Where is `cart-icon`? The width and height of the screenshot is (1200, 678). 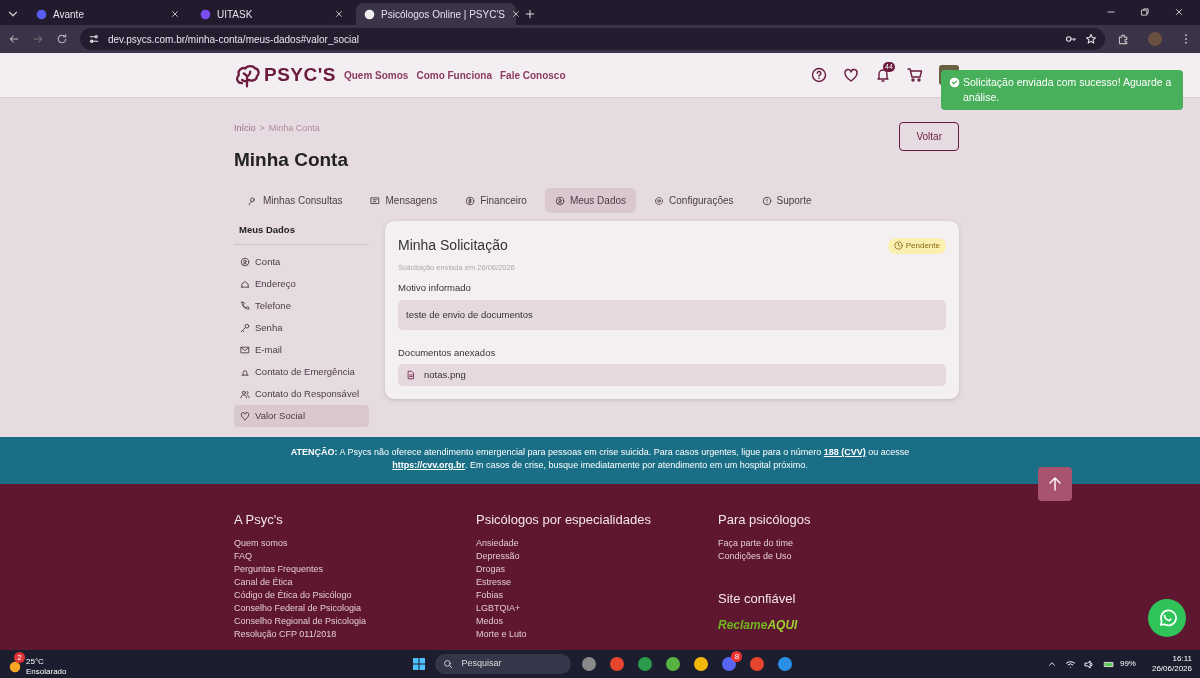 cart-icon is located at coordinates (915, 75).